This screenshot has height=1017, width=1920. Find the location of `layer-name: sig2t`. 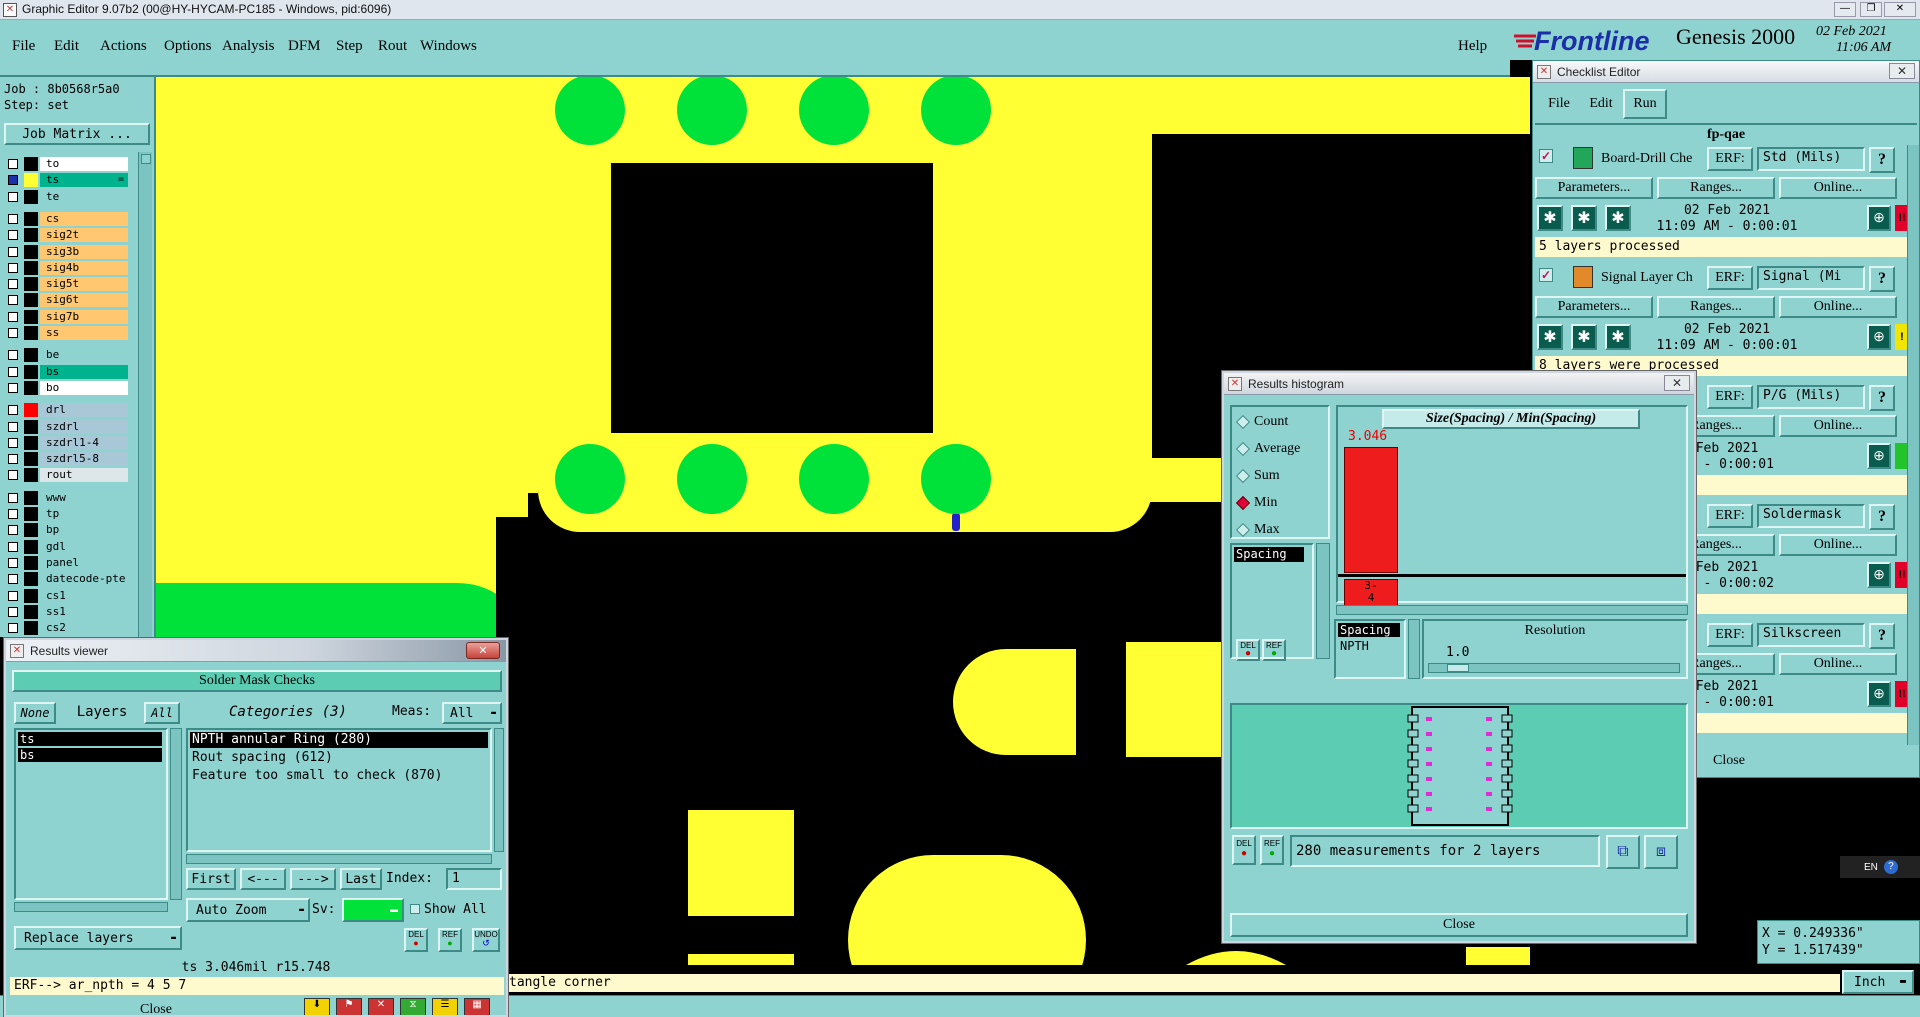

layer-name: sig2t is located at coordinates (84, 235).